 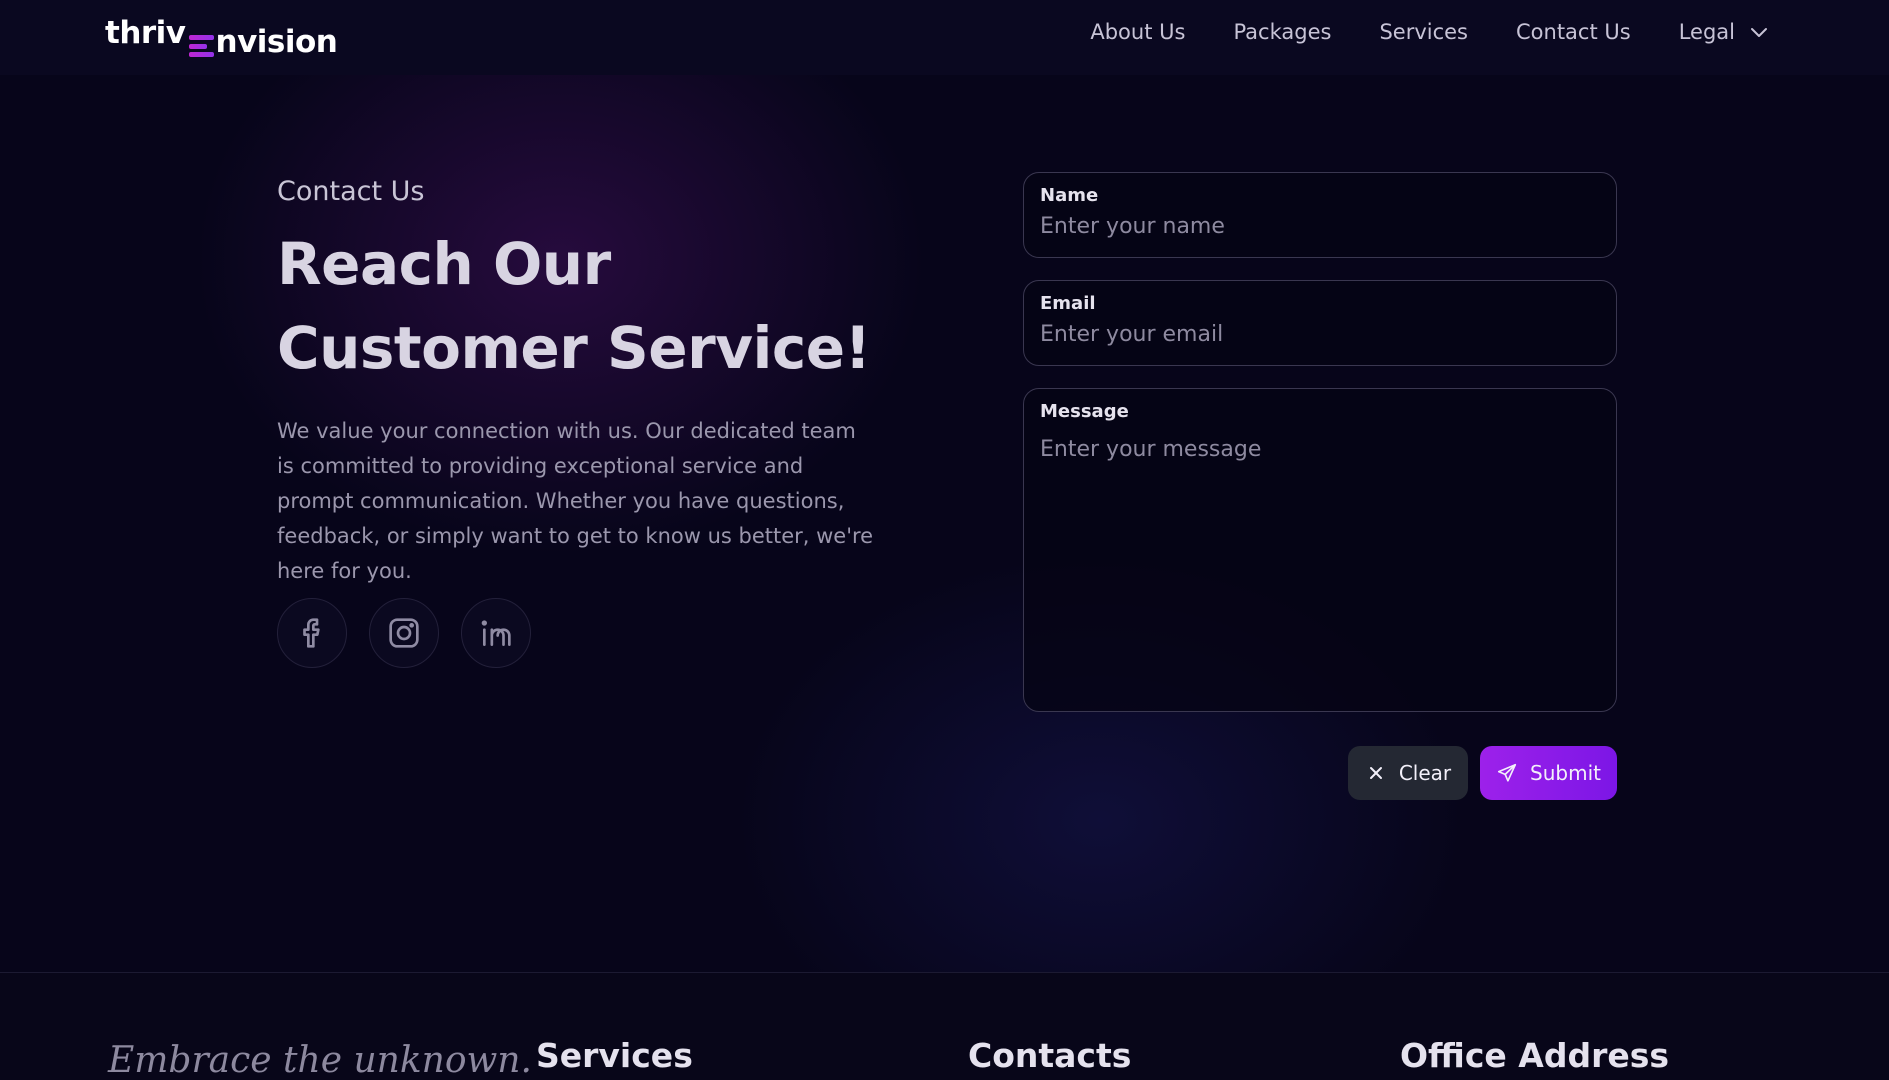 I want to click on instagram-icon, so click(x=404, y=633).